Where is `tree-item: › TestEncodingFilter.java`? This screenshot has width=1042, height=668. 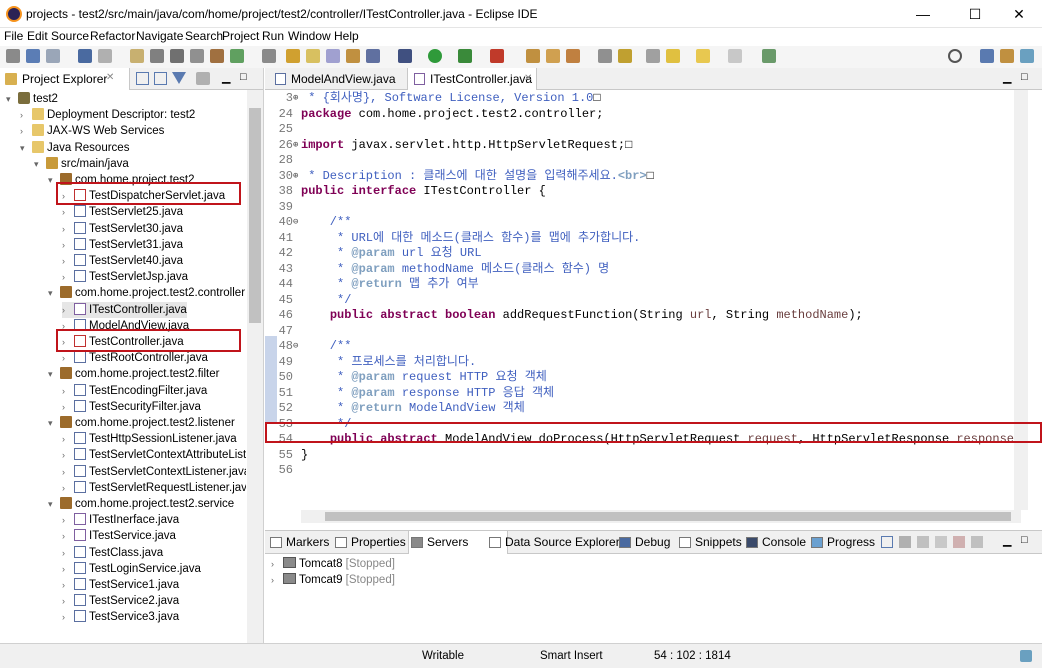
tree-item: › TestEncodingFilter.java is located at coordinates (134, 391).